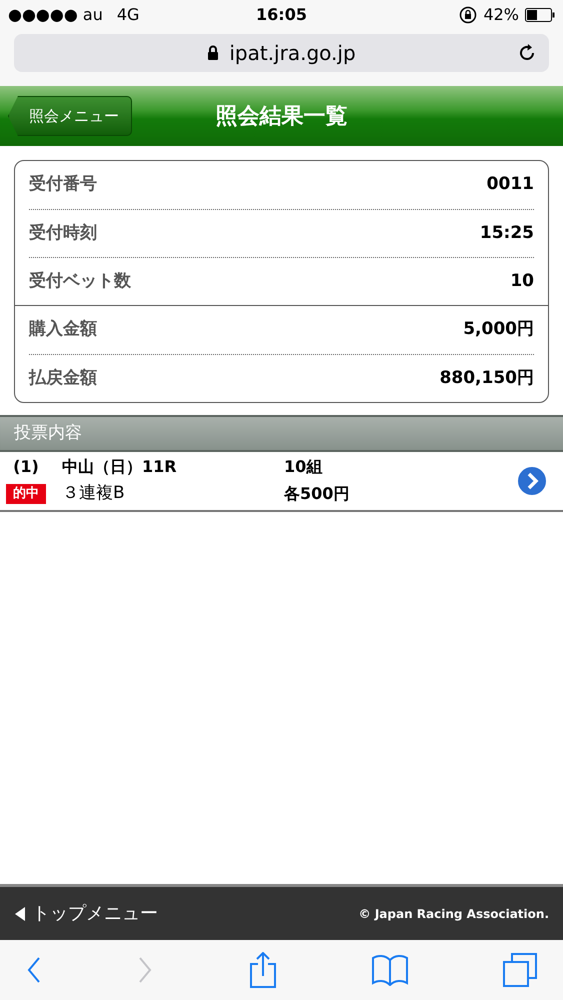  I want to click on address-bar: ipat.jra.go.jp, so click(281, 53).